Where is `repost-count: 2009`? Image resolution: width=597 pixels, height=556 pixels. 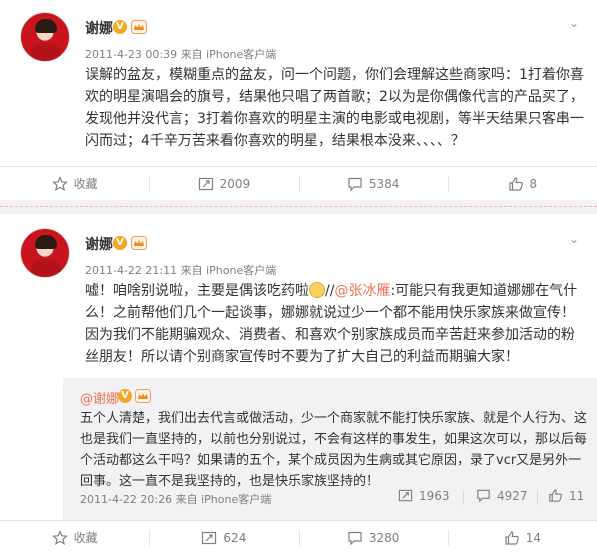
repost-count: 2009 is located at coordinates (235, 183).